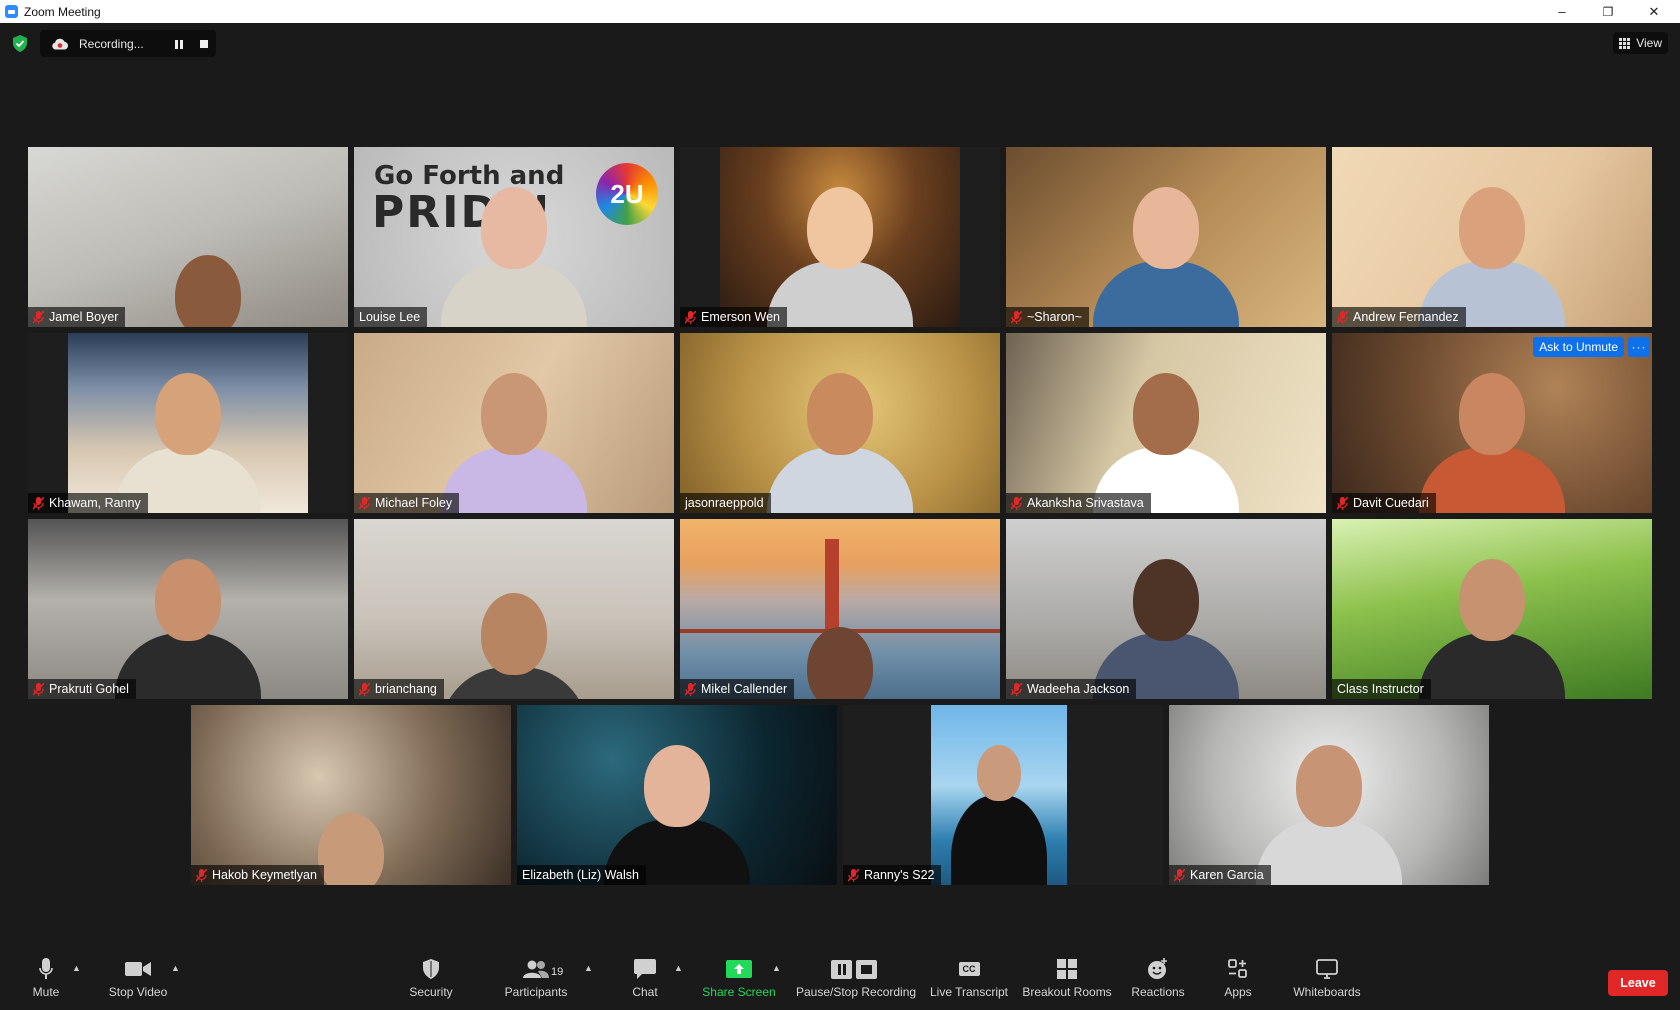 Image resolution: width=1680 pixels, height=1010 pixels. I want to click on stop-video-button: Stop Video, so click(138, 980).